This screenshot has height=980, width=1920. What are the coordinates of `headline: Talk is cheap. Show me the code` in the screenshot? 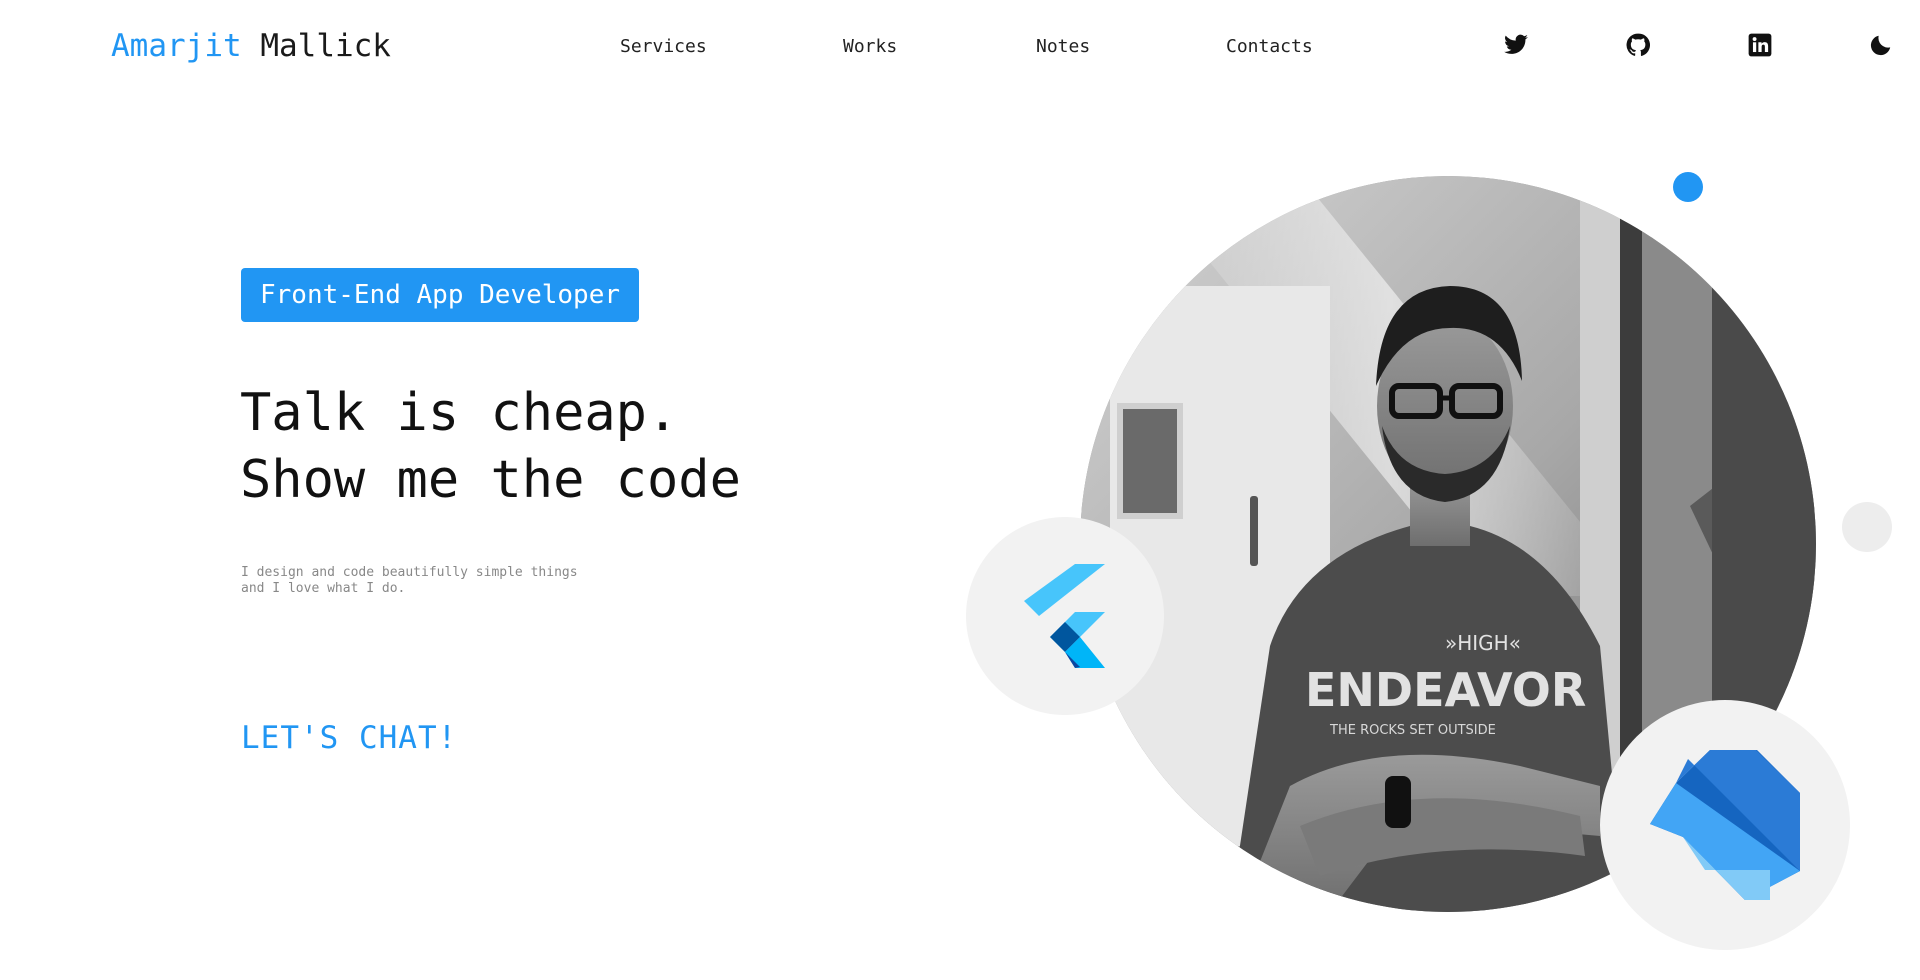 It's located at (490, 447).